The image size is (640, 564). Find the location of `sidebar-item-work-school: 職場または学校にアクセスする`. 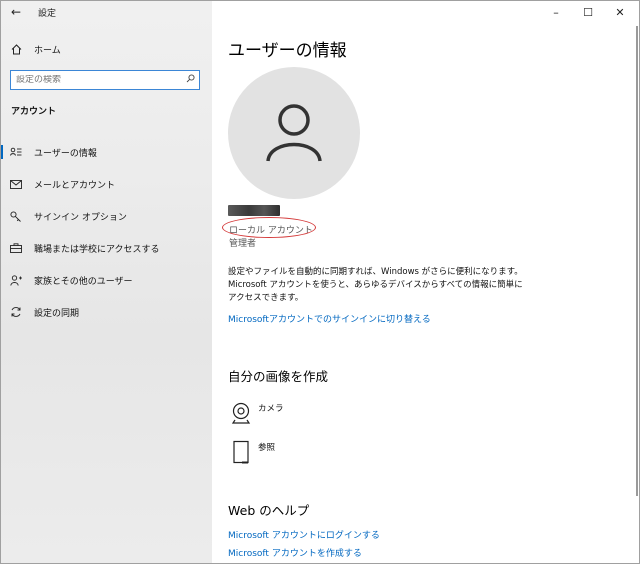

sidebar-item-work-school: 職場または学校にアクセスする is located at coordinates (106, 248).